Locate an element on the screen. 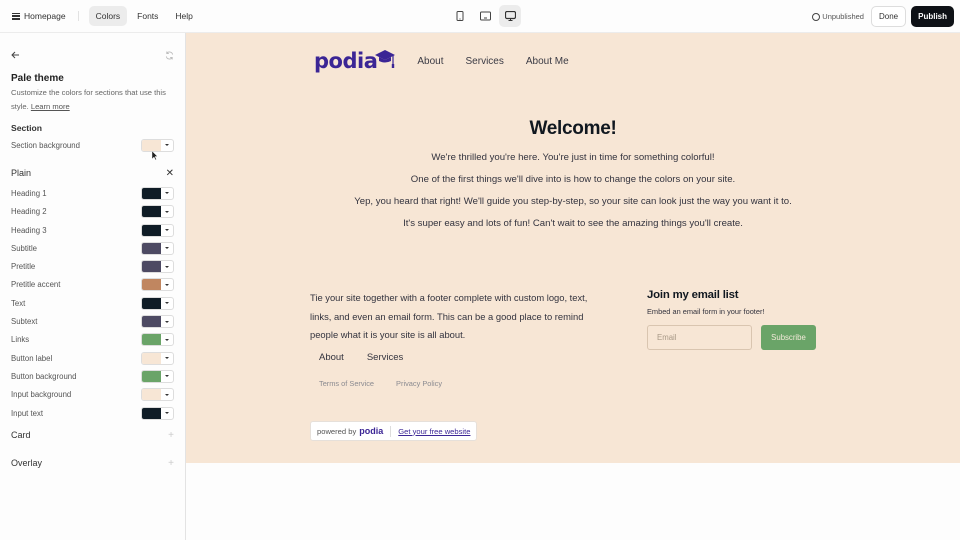  color-row: Subtext is located at coordinates (92, 321).